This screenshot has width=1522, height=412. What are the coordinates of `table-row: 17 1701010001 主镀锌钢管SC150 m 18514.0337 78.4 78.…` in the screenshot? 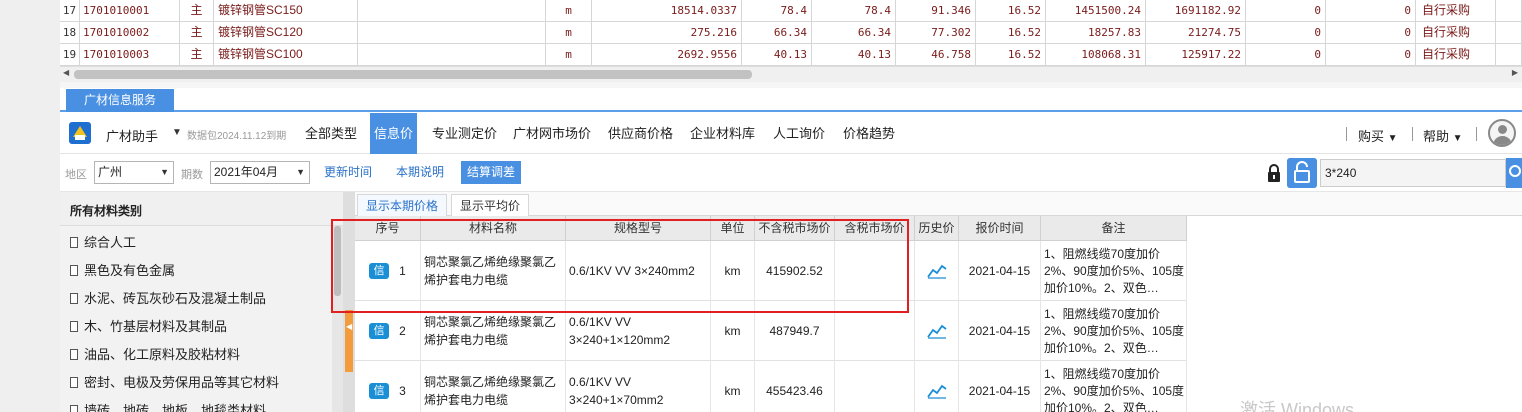 It's located at (791, 11).